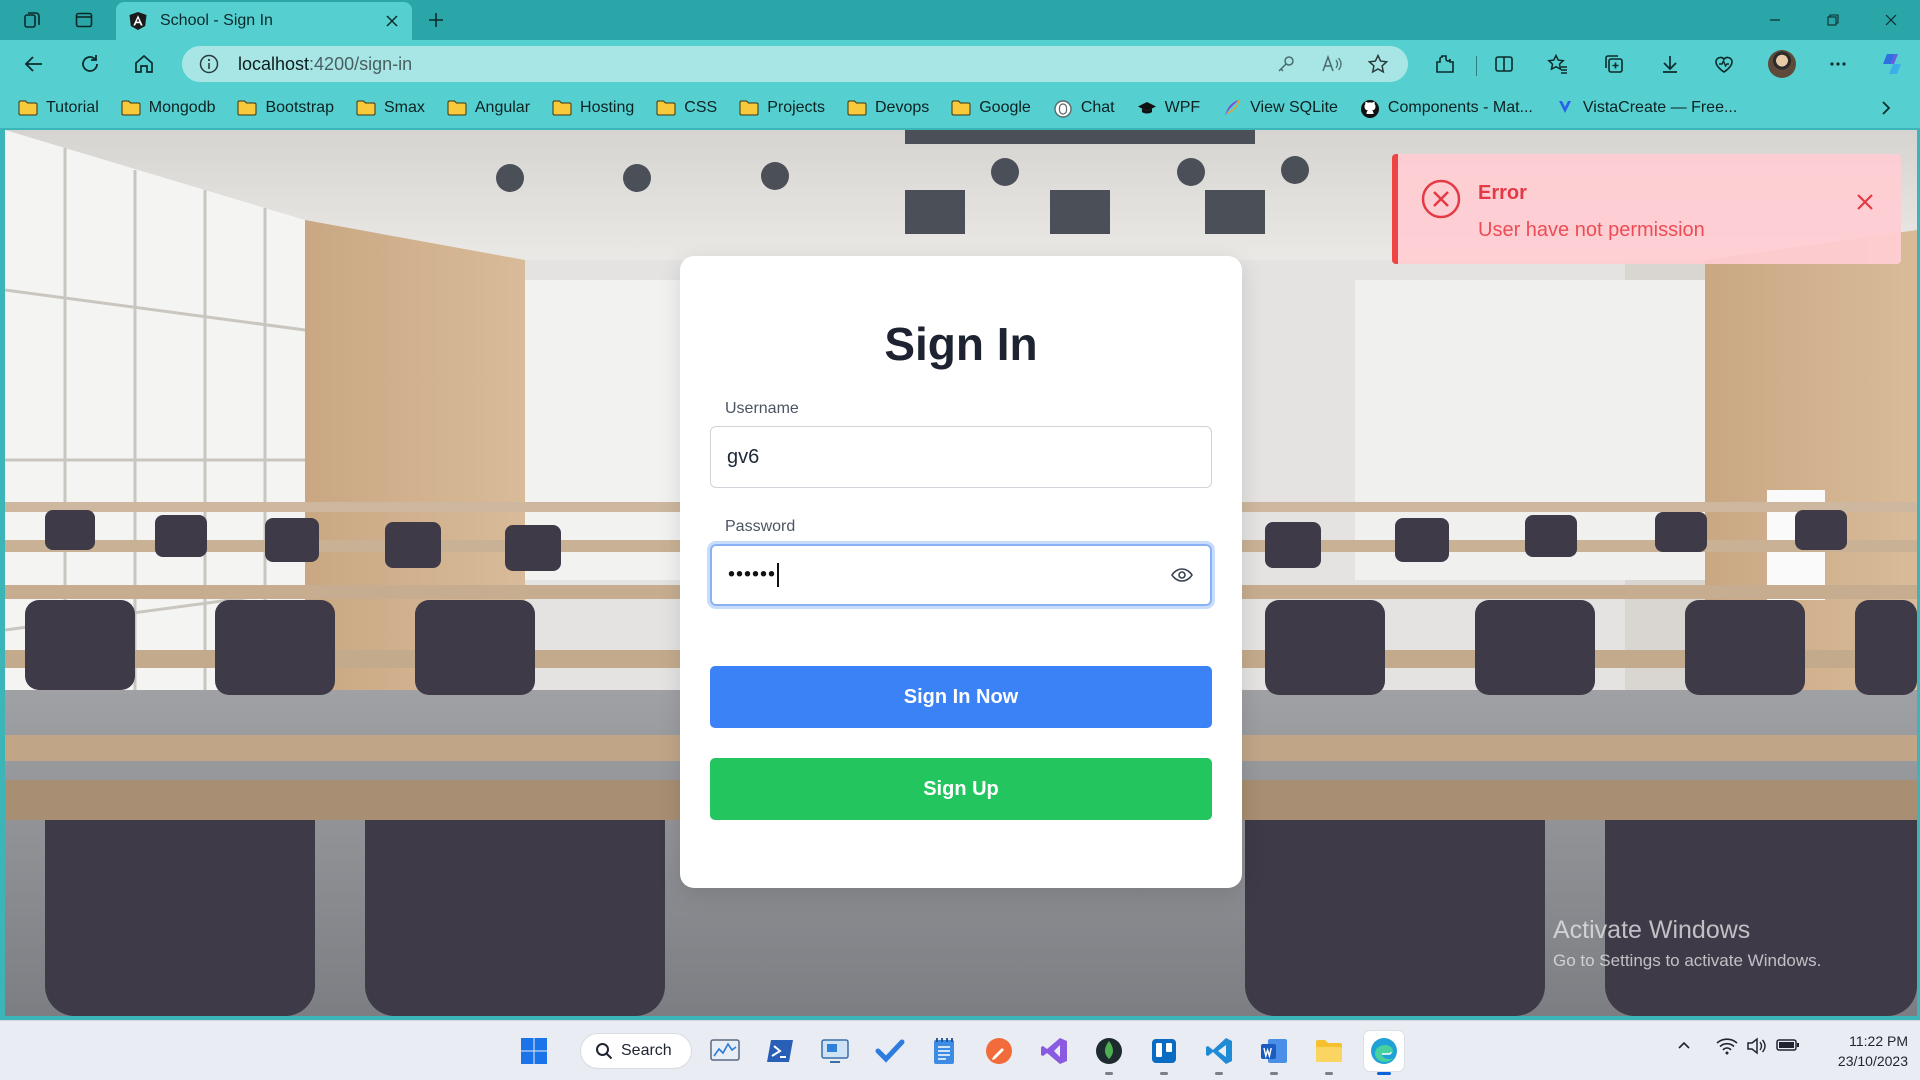 The width and height of the screenshot is (1920, 1080). I want to click on todo-check-icon, so click(890, 1051).